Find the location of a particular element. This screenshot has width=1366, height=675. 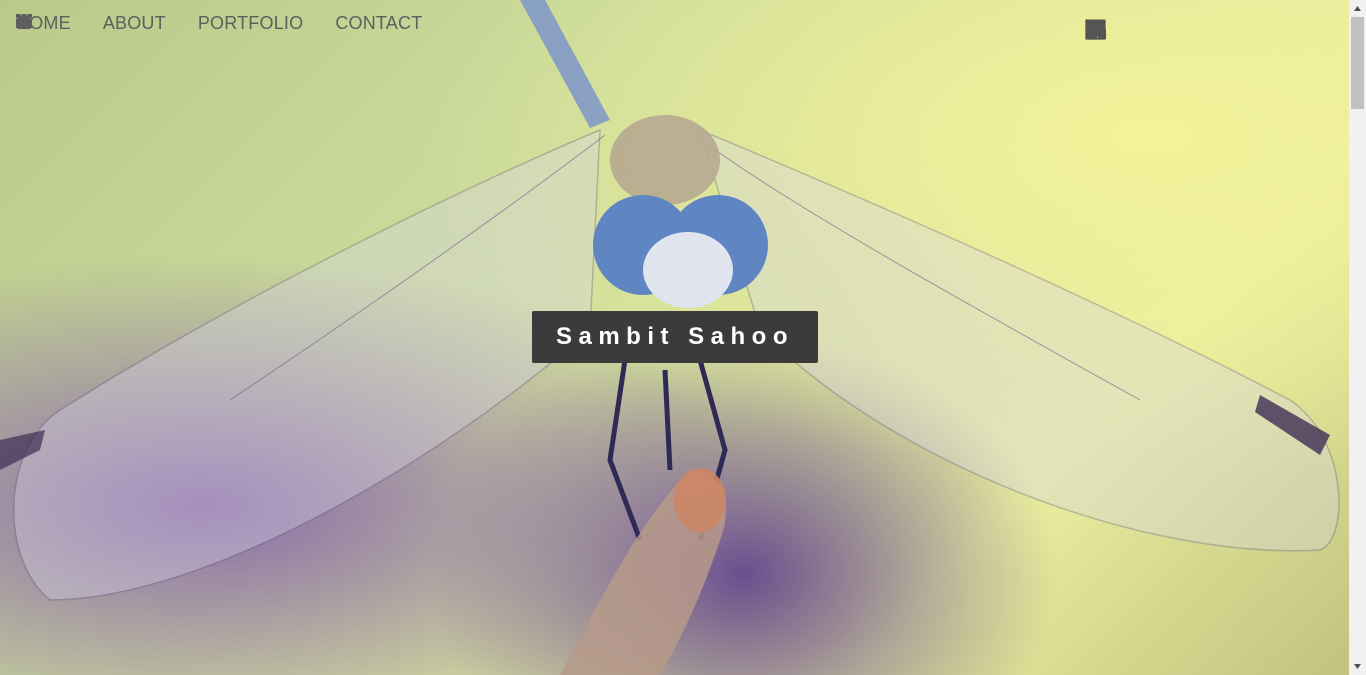

main-nav: HOME ABOUT PORTFOLIO CONTACT is located at coordinates (219, 23).